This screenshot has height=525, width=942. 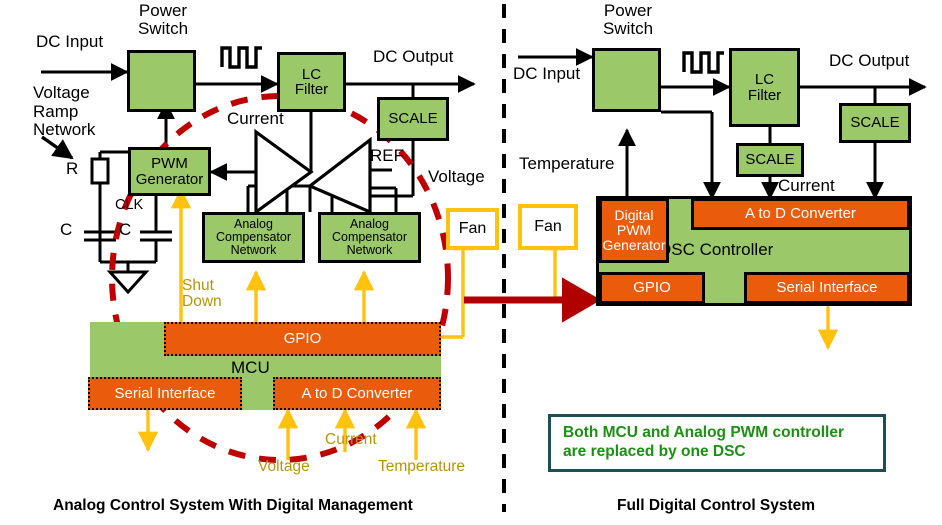 I want to click on dsc-gpio-block: GPIO, so click(x=652, y=288).